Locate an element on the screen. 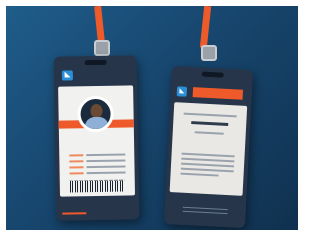 The height and width of the screenshot is (242, 320). card-back-panel is located at coordinates (208, 149).